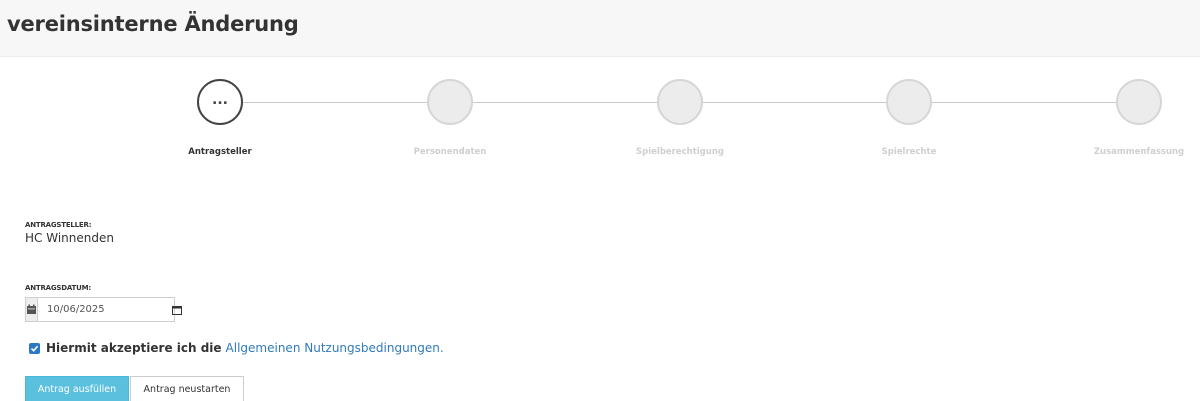 This screenshot has height=401, width=1200. Describe the element at coordinates (32, 309) in the screenshot. I see `calendar-icon` at that location.